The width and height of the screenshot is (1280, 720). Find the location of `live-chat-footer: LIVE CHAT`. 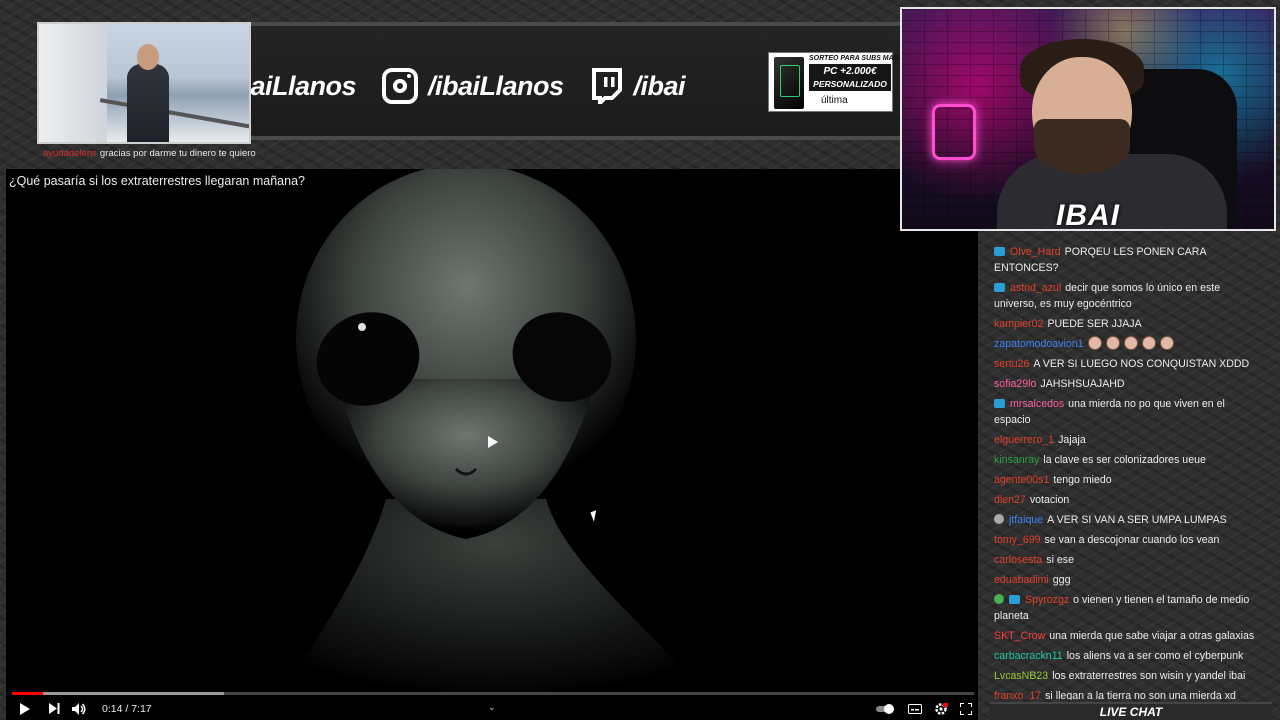

live-chat-footer: LIVE CHAT is located at coordinates (1131, 711).